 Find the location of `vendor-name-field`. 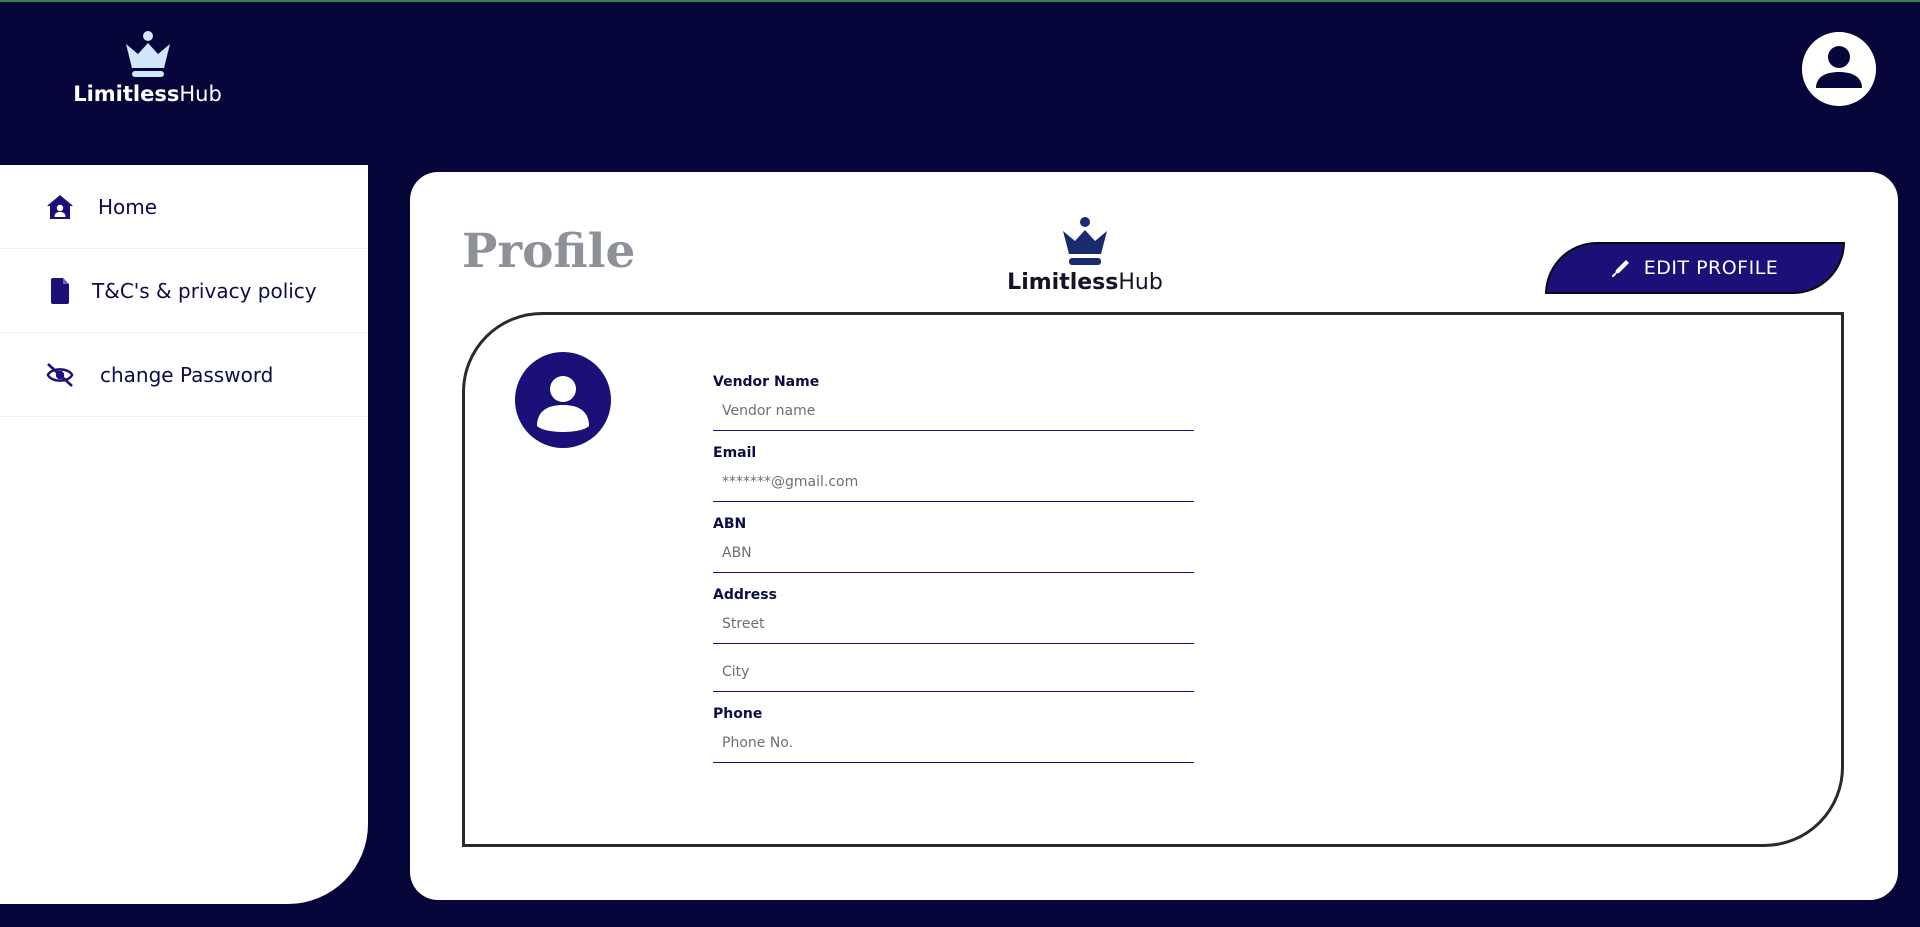

vendor-name-field is located at coordinates (953, 411).